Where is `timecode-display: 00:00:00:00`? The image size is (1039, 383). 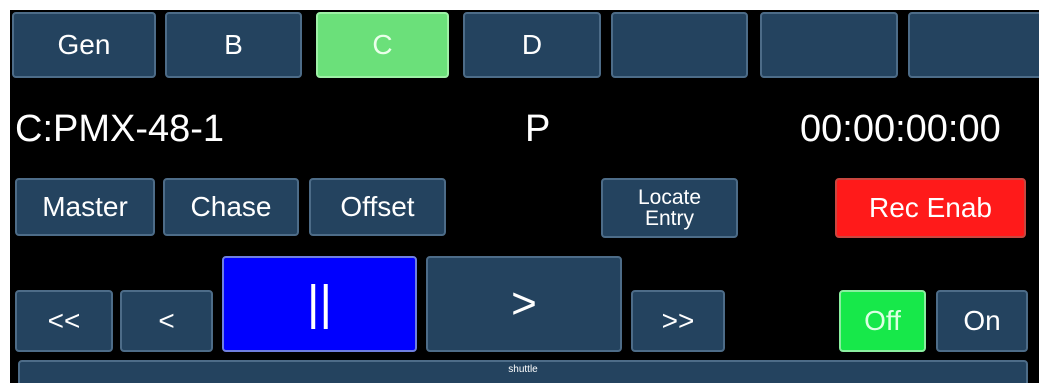 timecode-display: 00:00:00:00 is located at coordinates (900, 129).